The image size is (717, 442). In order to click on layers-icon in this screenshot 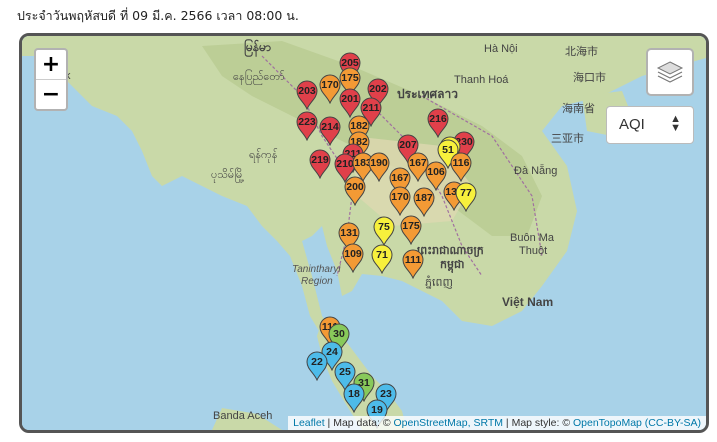, I will do `click(670, 72)`.